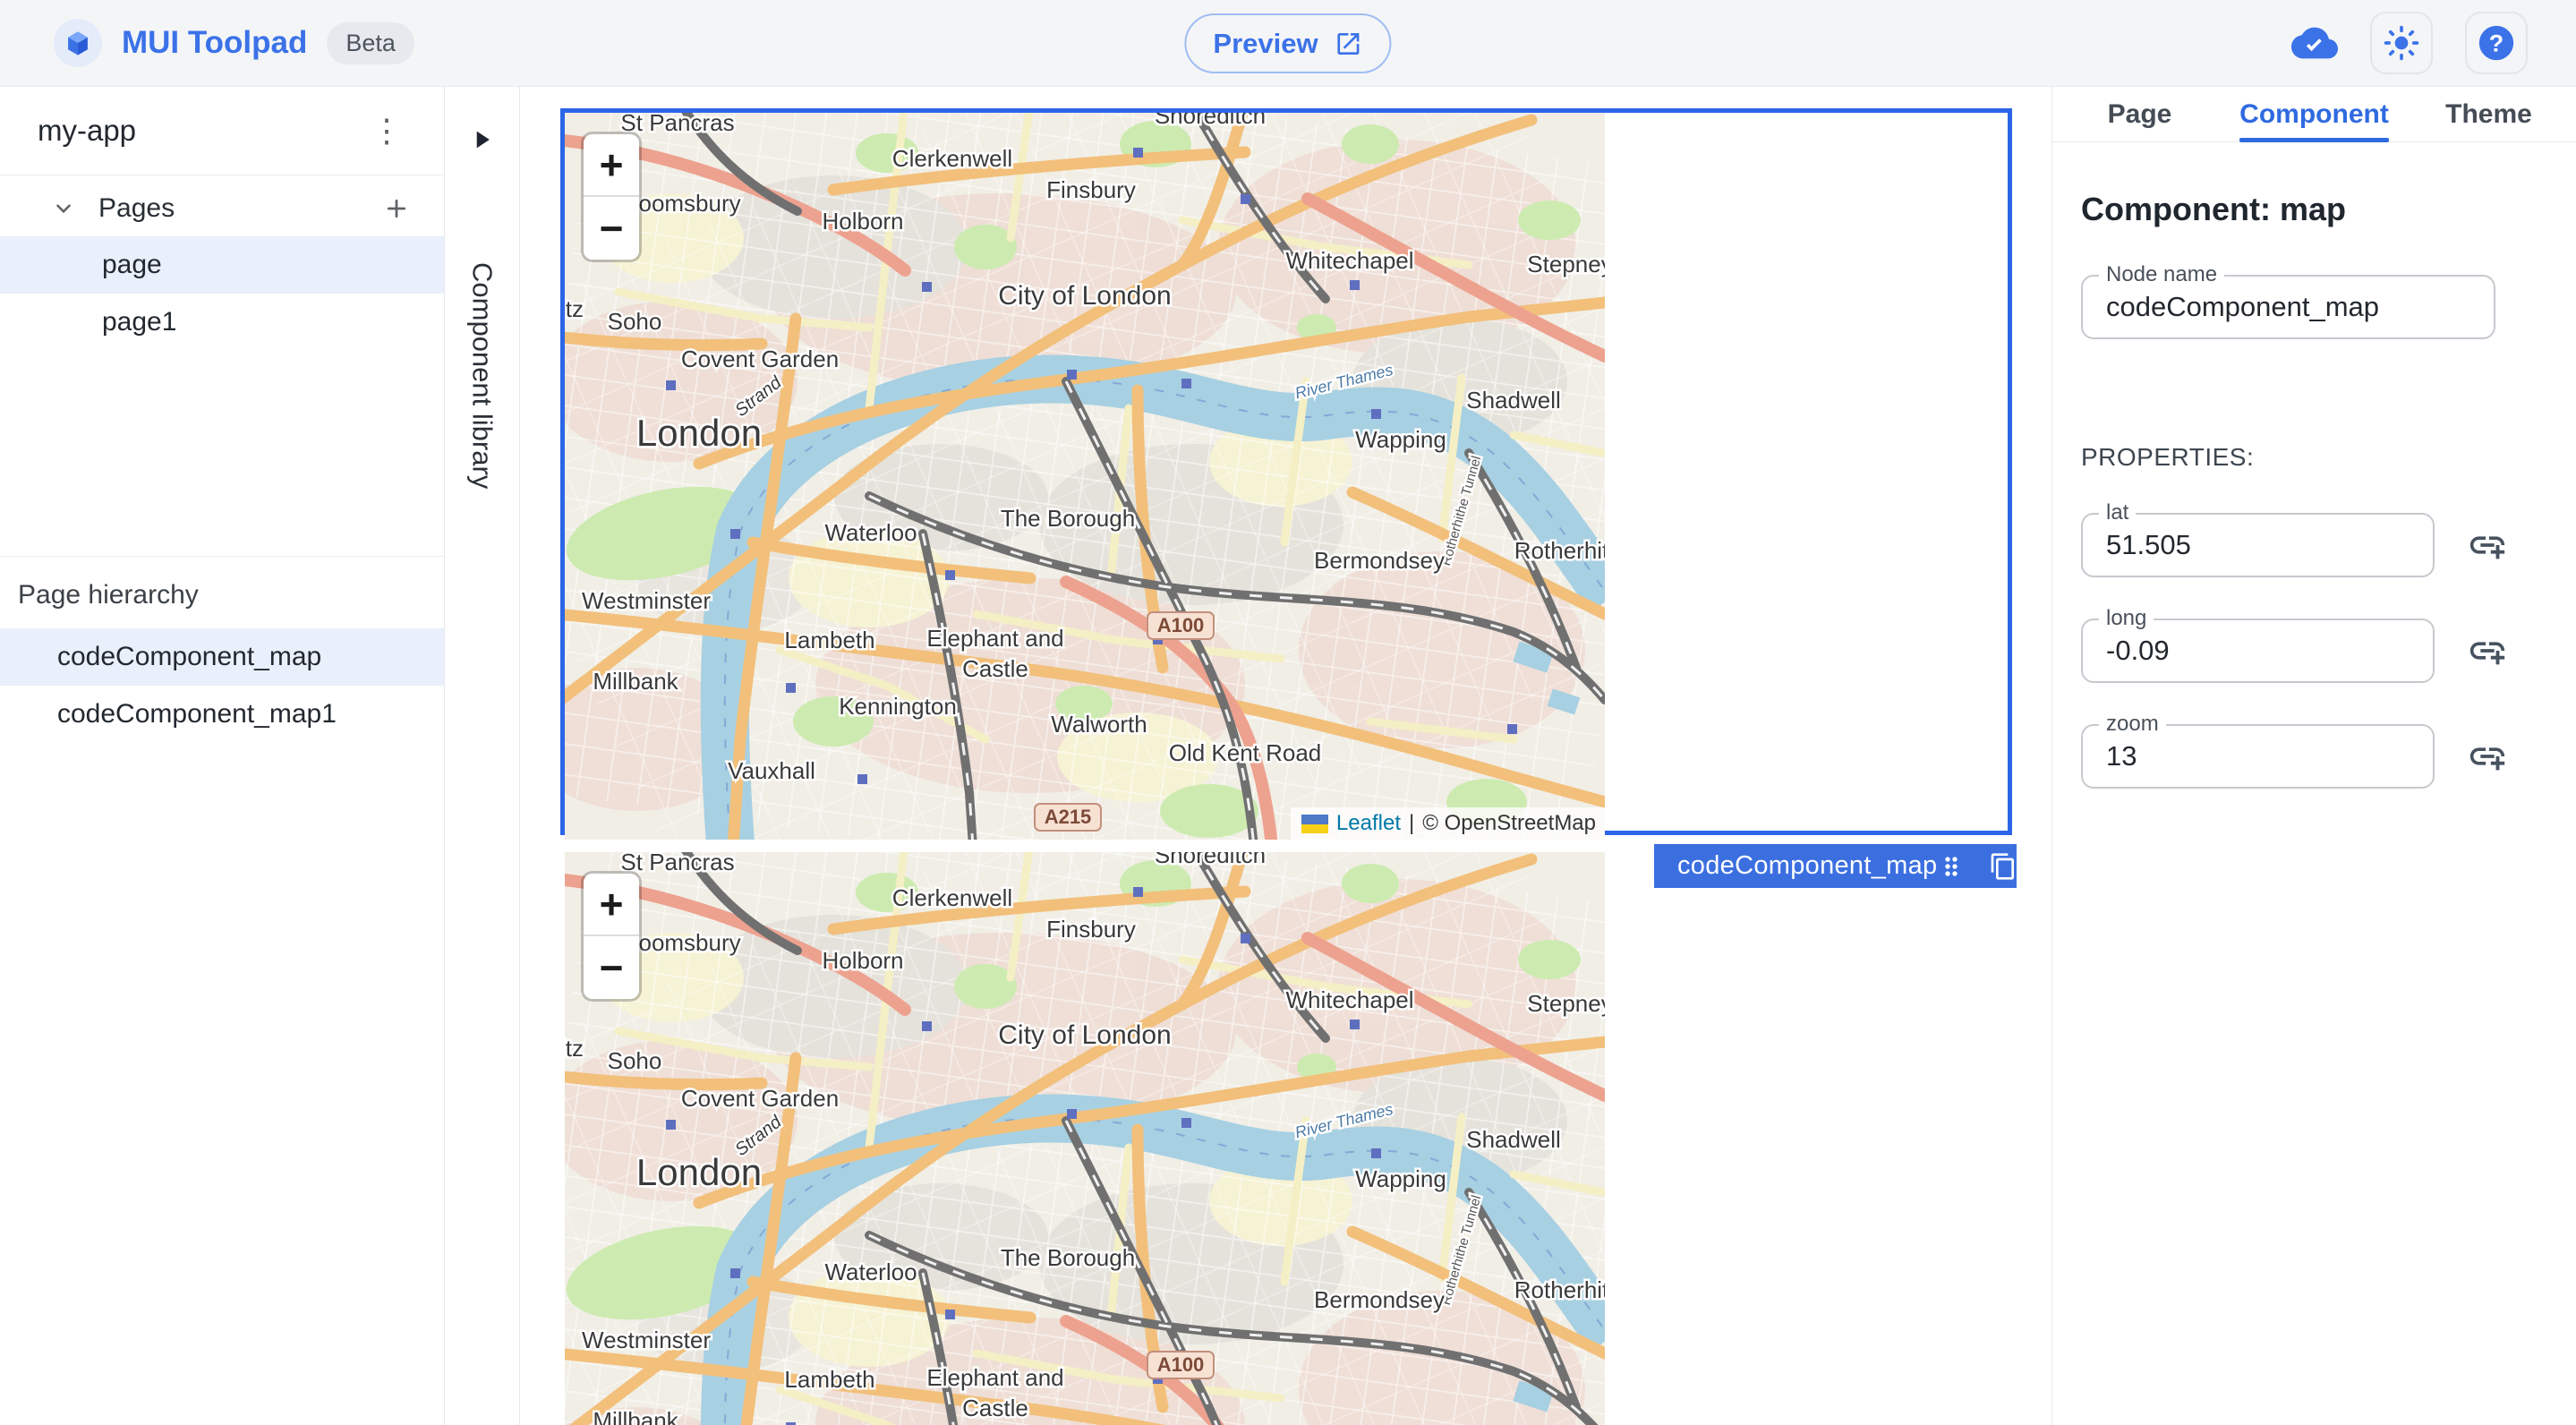  I want to click on long-label: long, so click(2126, 618).